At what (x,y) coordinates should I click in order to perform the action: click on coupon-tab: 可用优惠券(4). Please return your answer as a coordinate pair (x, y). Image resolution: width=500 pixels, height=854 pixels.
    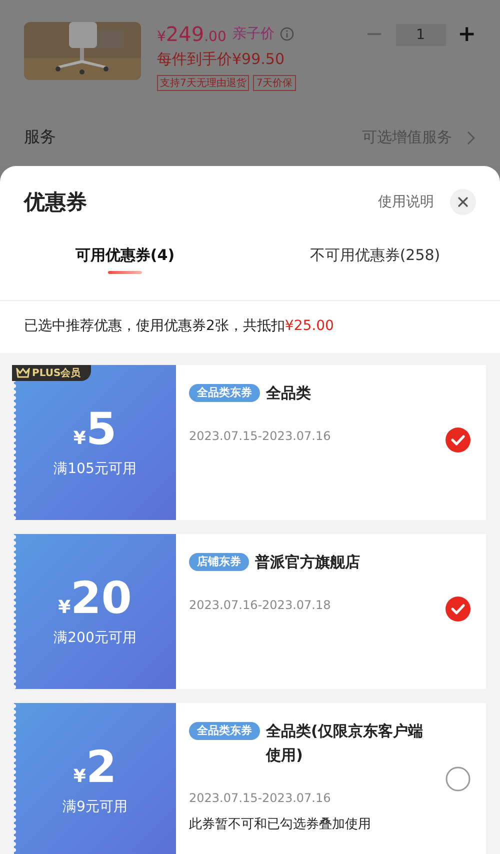
    Looking at the image, I should click on (125, 273).